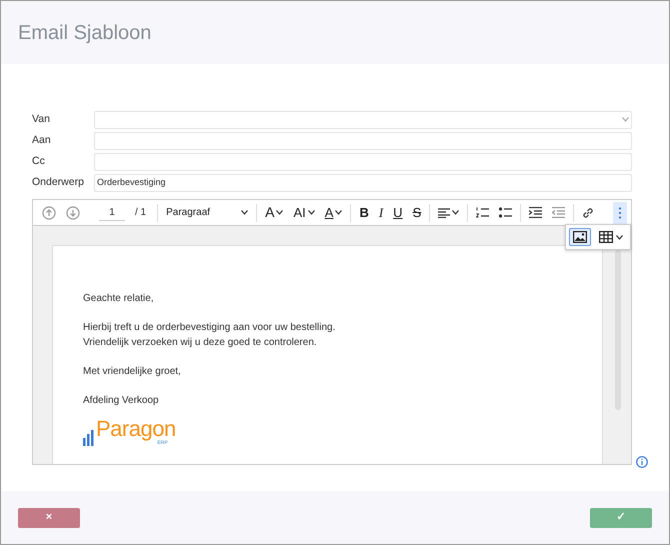  I want to click on indent-icon, so click(535, 212).